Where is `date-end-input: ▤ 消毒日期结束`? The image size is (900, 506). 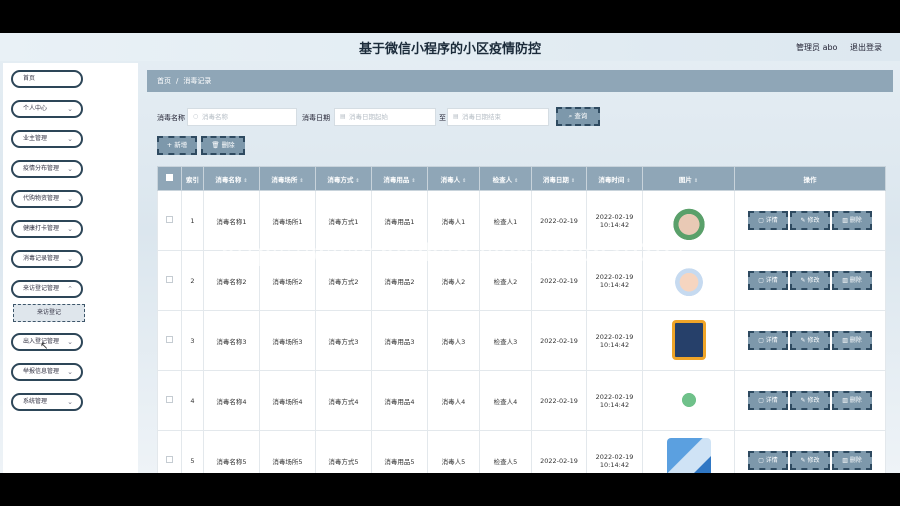 date-end-input: ▤ 消毒日期结束 is located at coordinates (498, 117).